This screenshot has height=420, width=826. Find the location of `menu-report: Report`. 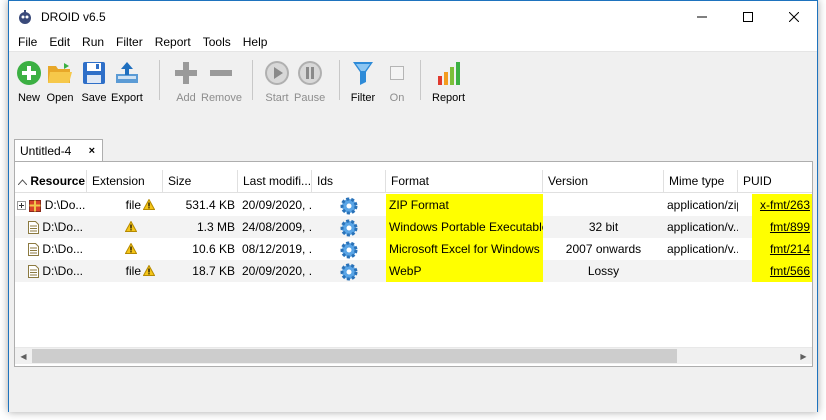

menu-report: Report is located at coordinates (173, 42).